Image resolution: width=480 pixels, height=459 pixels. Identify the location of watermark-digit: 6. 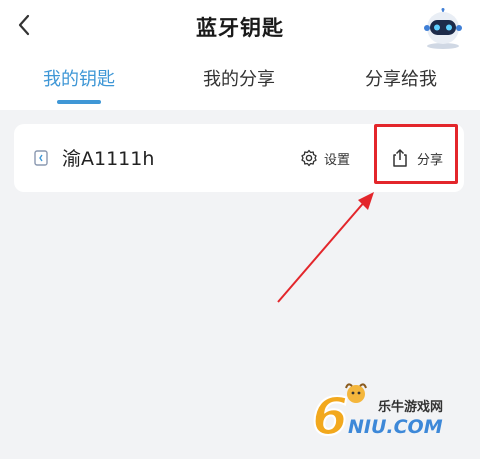
(330, 415).